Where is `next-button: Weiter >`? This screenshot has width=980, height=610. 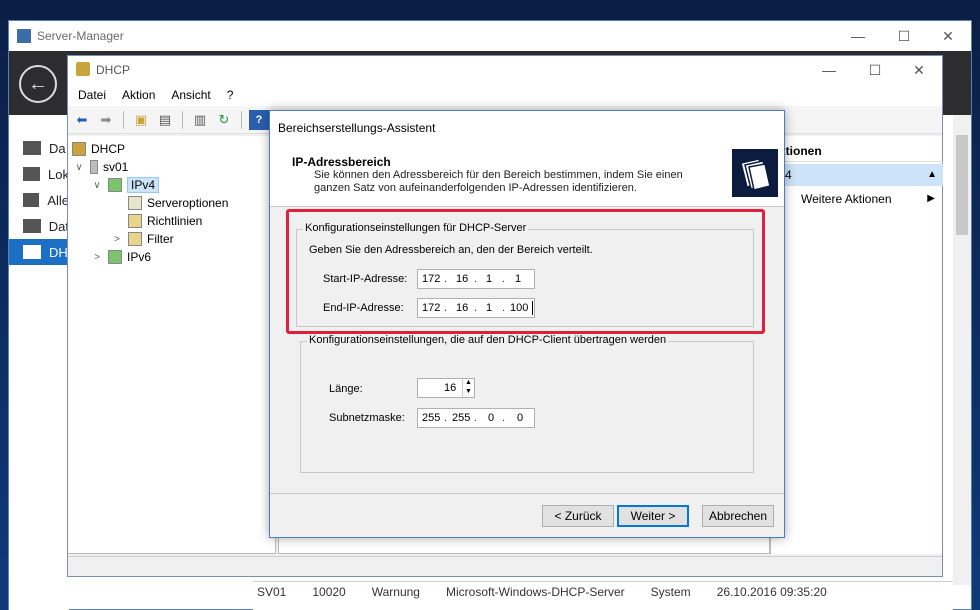
next-button: Weiter > is located at coordinates (653, 516).